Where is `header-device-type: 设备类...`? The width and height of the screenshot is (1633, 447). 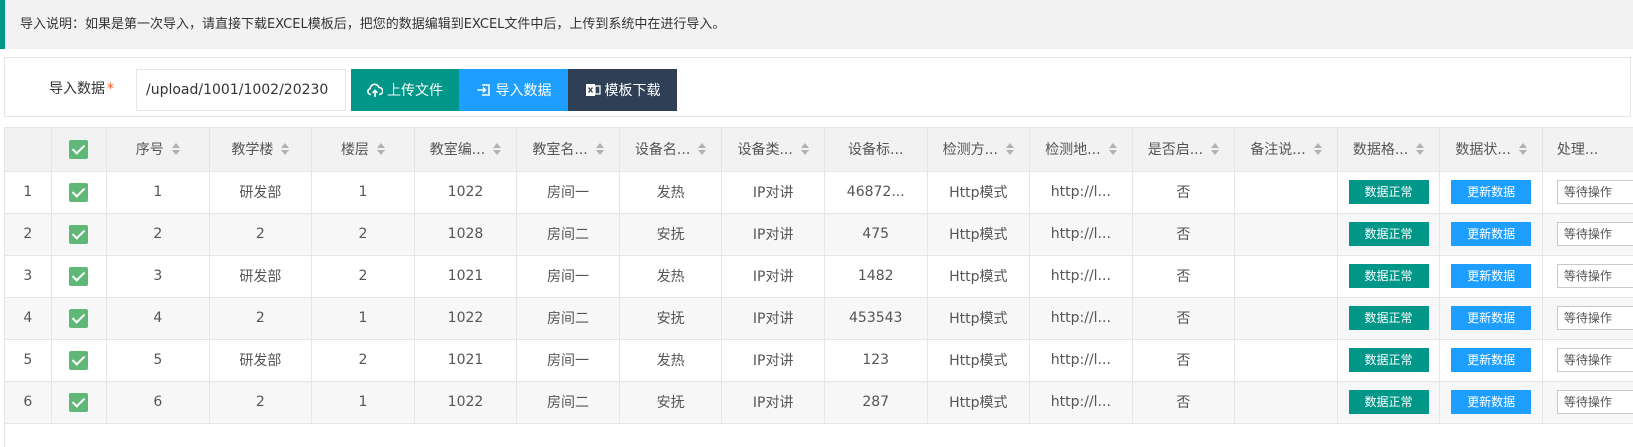 header-device-type: 设备类... is located at coordinates (773, 150).